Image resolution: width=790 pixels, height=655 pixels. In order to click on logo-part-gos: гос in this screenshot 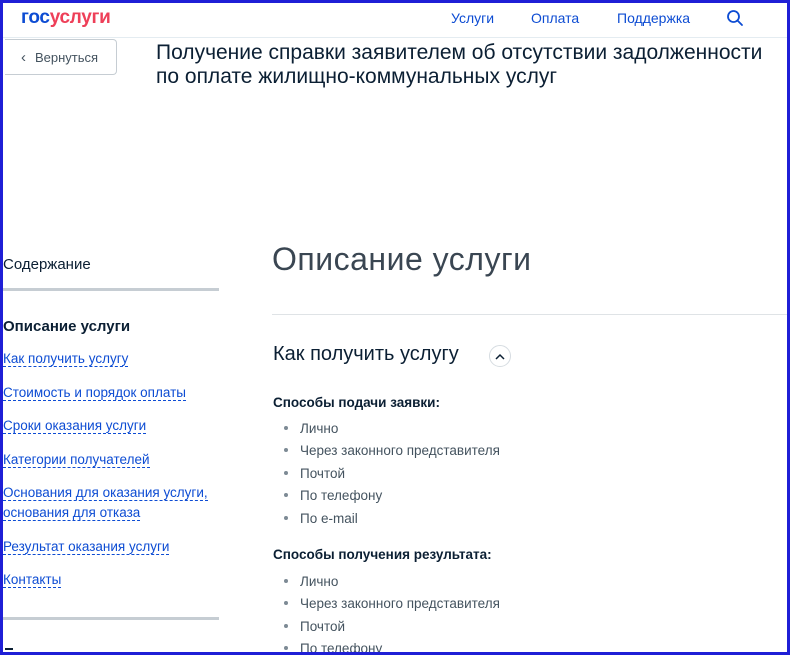, I will do `click(35, 17)`.